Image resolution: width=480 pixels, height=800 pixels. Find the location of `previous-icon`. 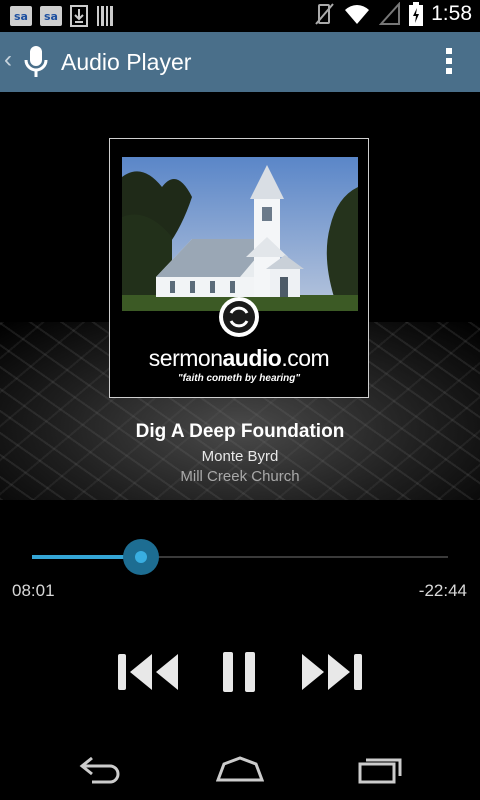

previous-icon is located at coordinates (148, 672).